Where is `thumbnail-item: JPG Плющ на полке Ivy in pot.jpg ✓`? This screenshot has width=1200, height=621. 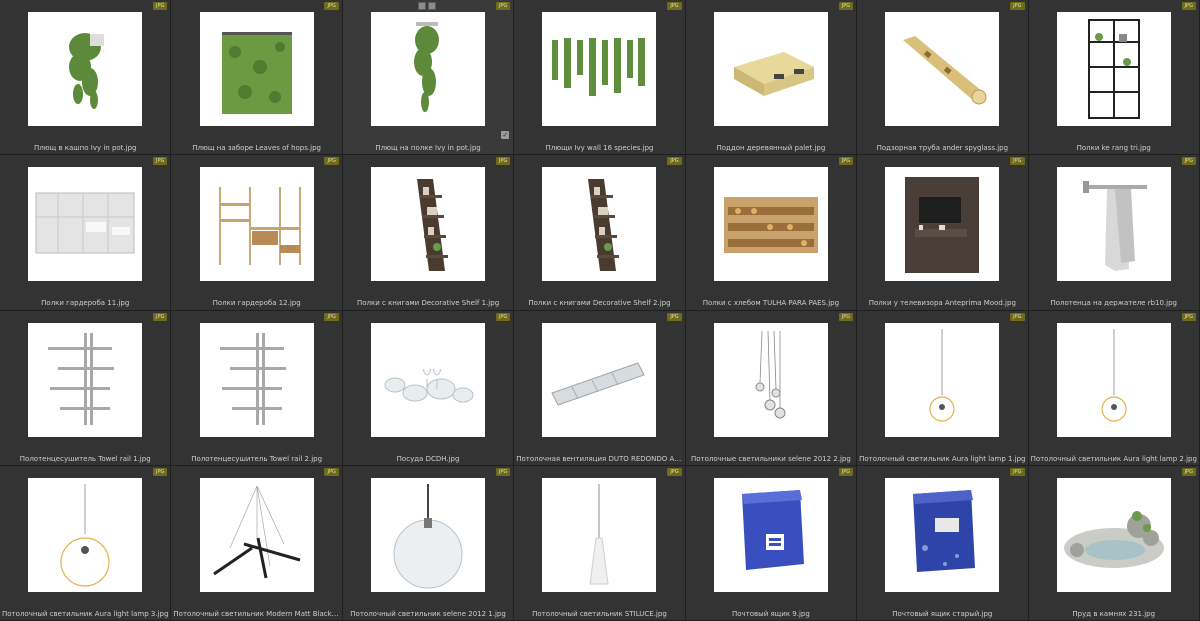 thumbnail-item: JPG Плющ на полке Ivy in pot.jpg ✓ is located at coordinates (428, 78).